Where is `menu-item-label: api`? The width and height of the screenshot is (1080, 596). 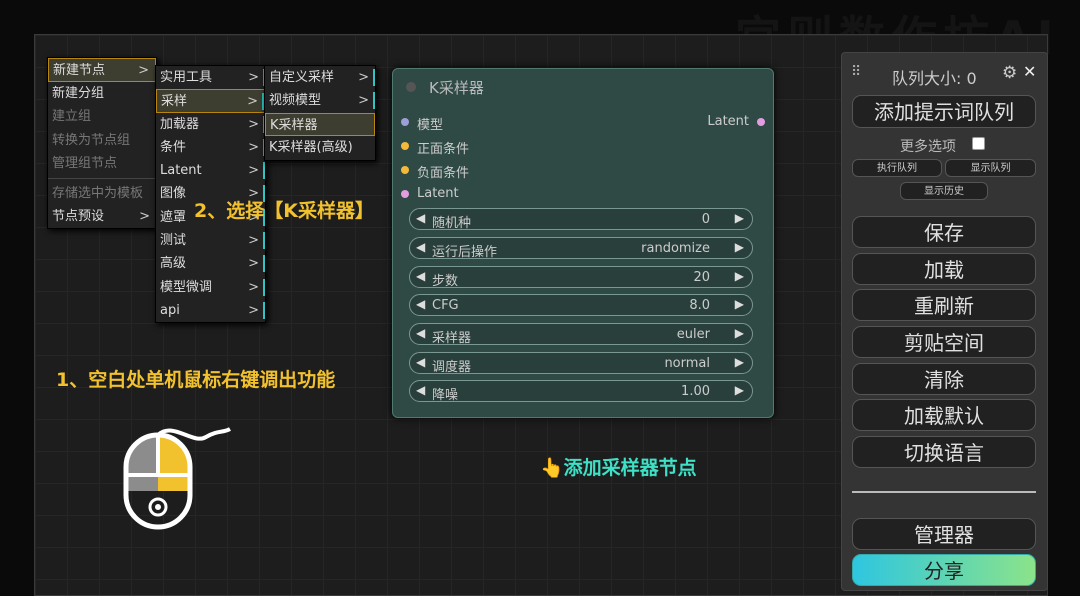
menu-item-label: api is located at coordinates (170, 310).